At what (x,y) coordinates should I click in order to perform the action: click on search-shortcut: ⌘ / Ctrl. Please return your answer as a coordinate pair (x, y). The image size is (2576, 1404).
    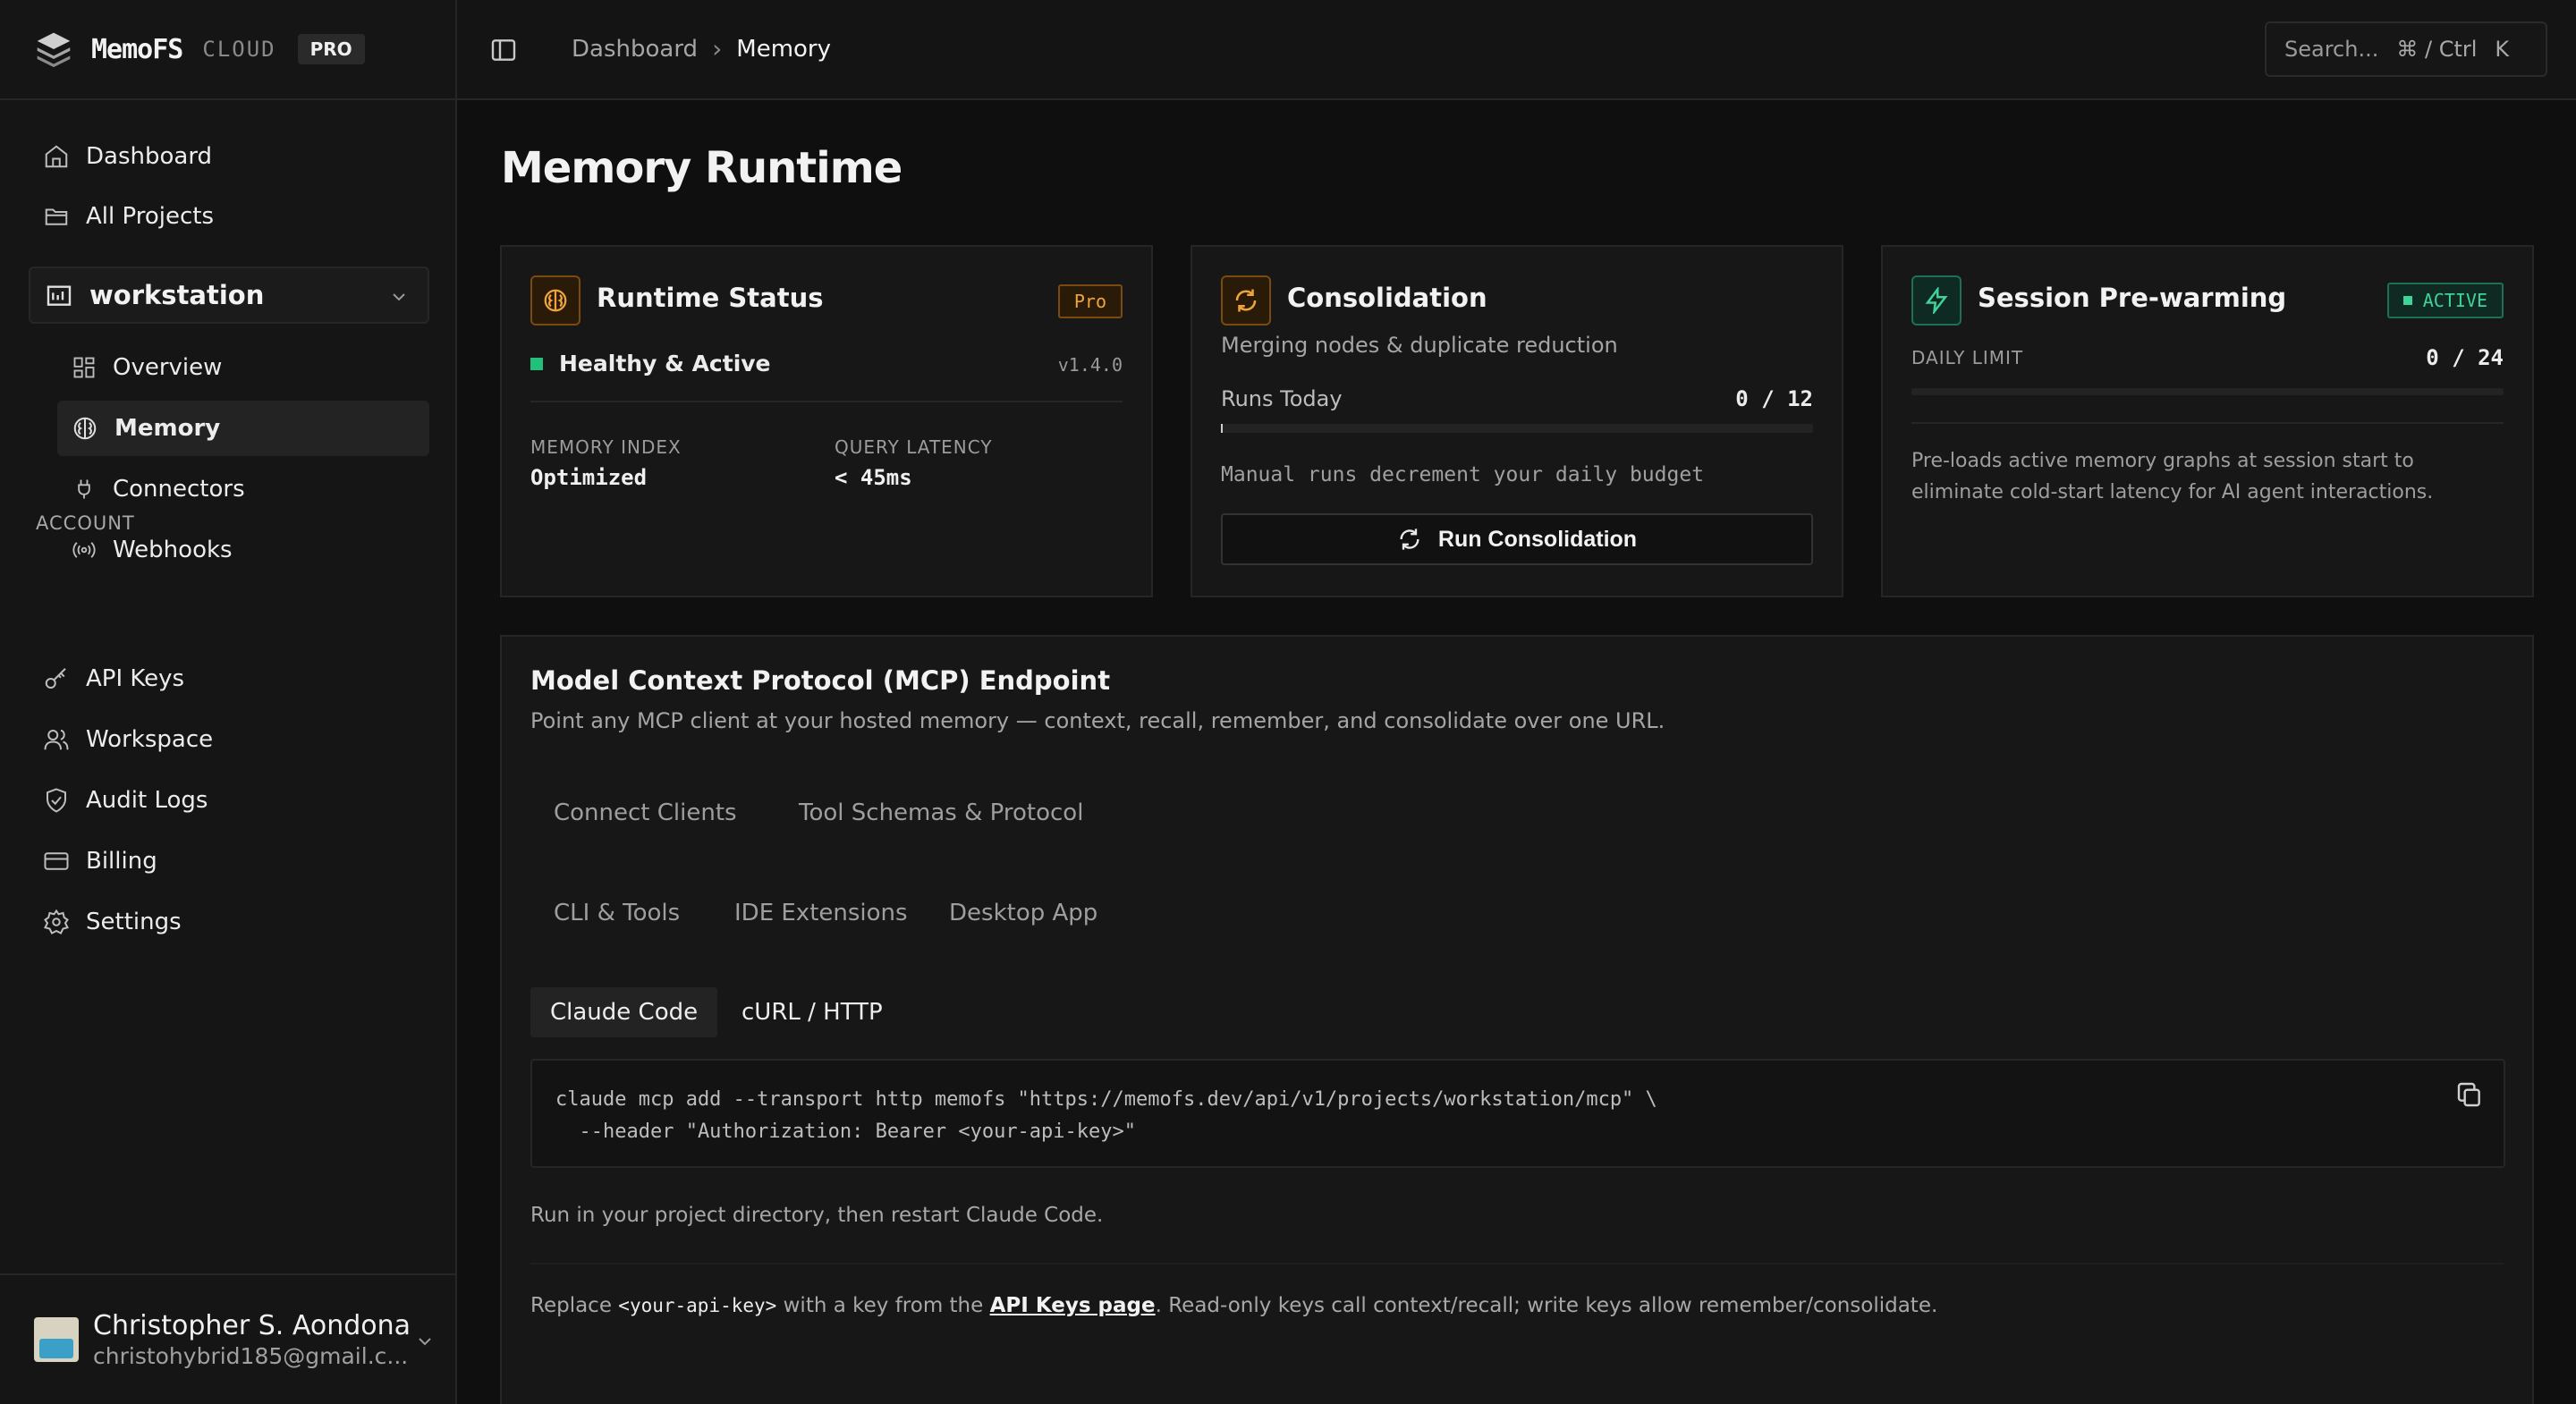
    Looking at the image, I should click on (2437, 50).